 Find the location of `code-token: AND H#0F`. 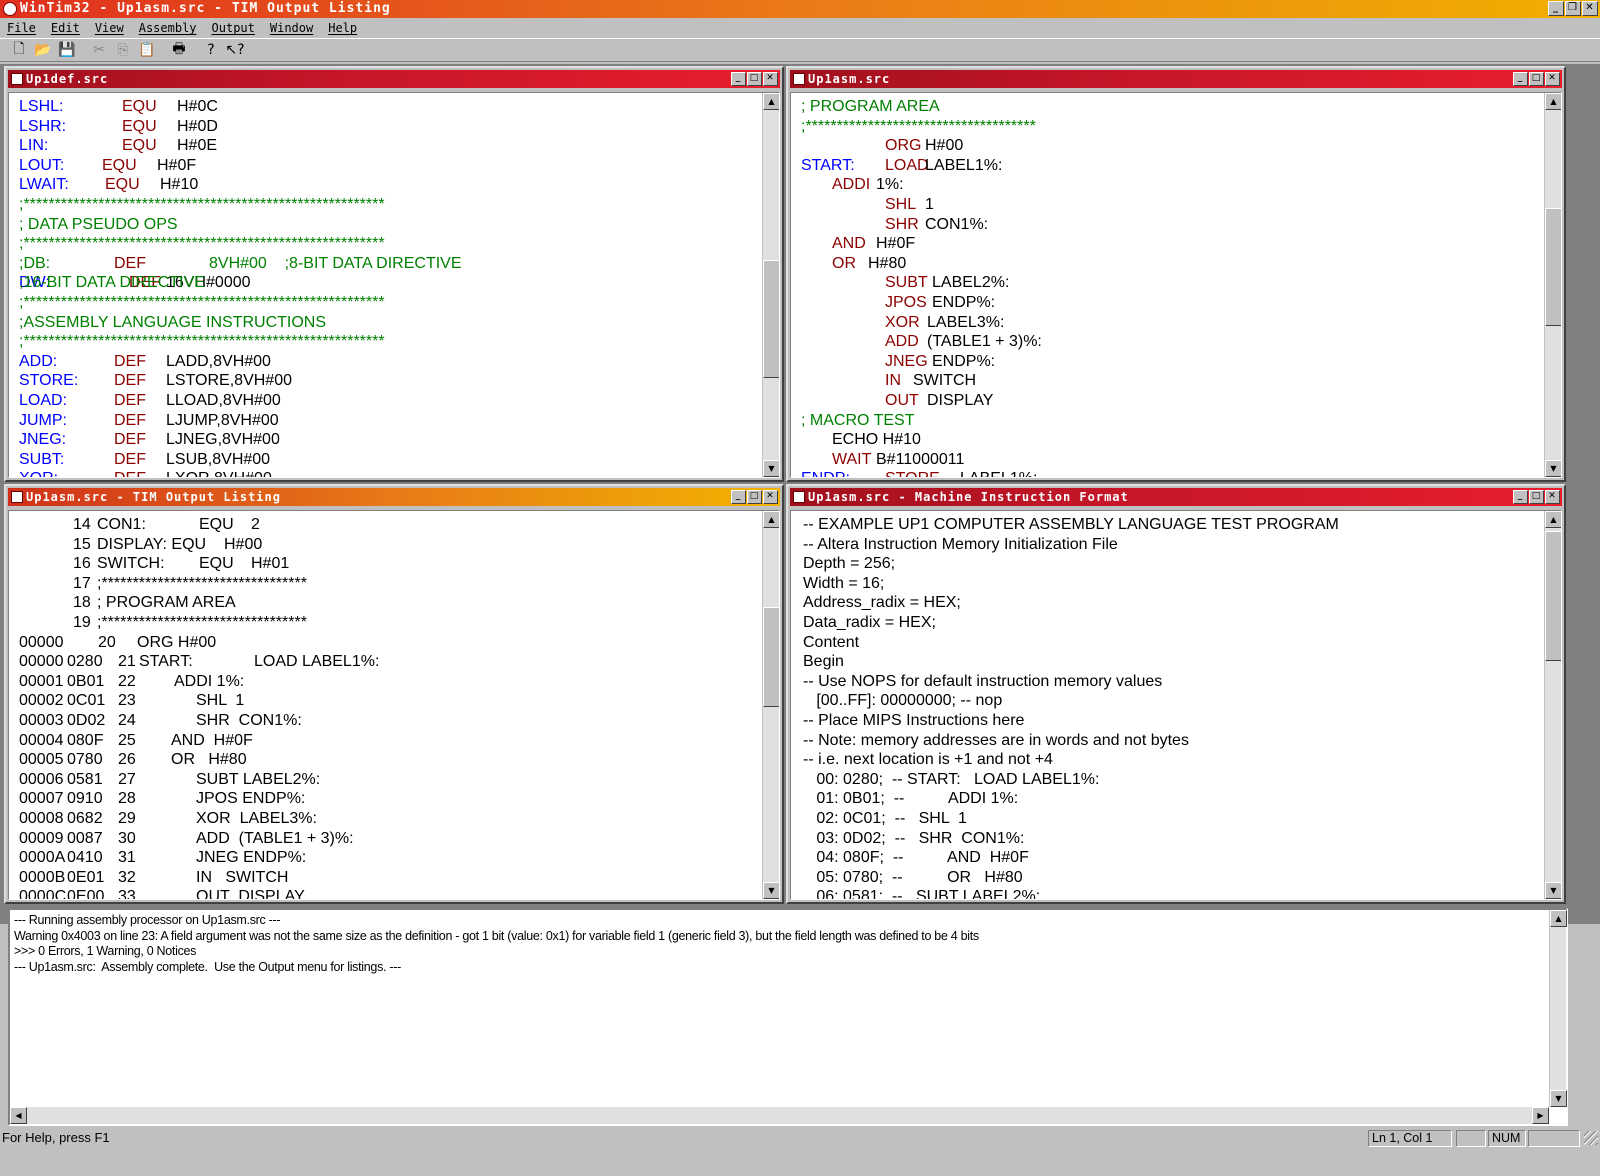

code-token: AND H#0F is located at coordinates (212, 740).